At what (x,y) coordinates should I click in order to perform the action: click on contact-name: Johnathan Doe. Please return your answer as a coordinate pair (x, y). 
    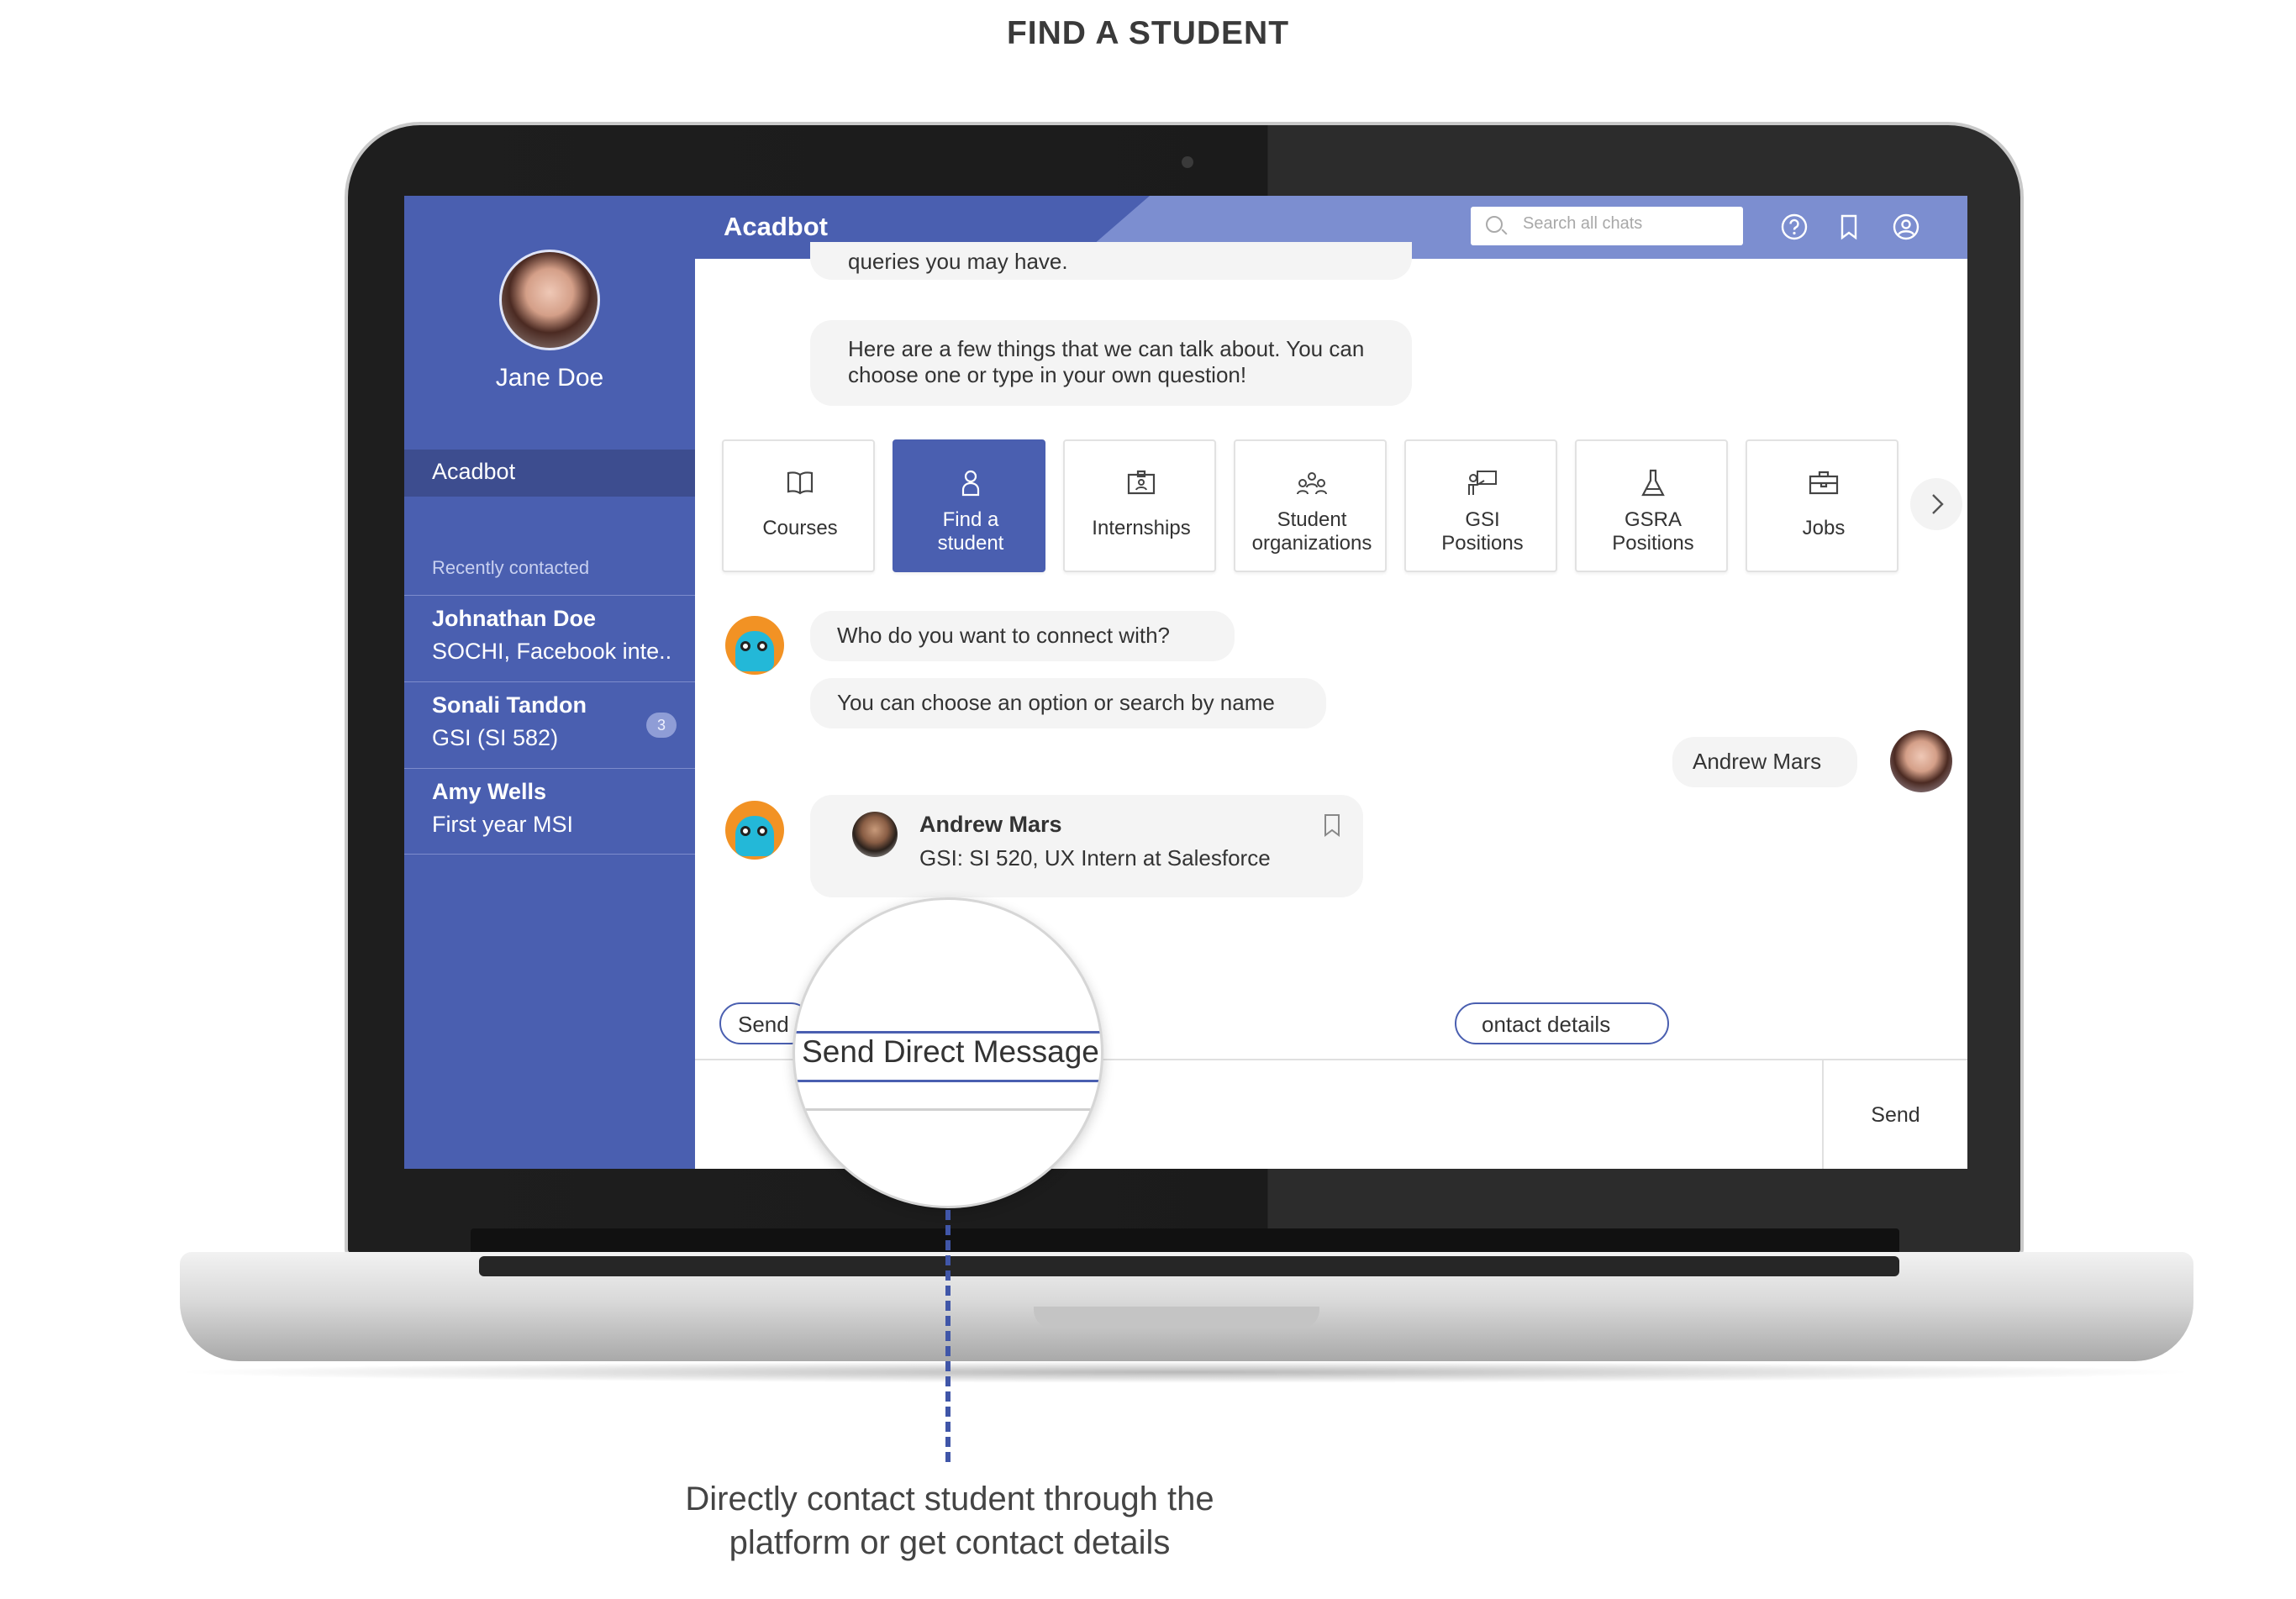
    Looking at the image, I should click on (514, 618).